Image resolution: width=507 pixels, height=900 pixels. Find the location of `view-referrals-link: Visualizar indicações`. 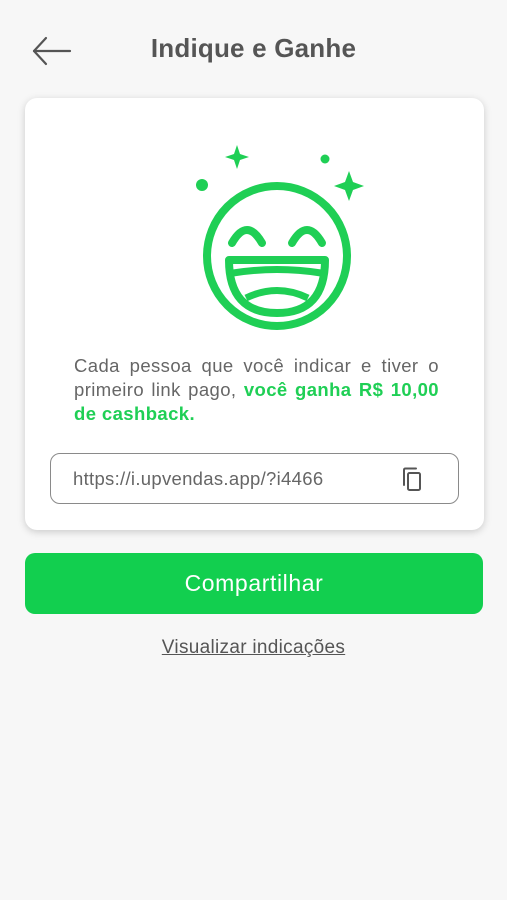

view-referrals-link: Visualizar indicações is located at coordinates (253, 647).